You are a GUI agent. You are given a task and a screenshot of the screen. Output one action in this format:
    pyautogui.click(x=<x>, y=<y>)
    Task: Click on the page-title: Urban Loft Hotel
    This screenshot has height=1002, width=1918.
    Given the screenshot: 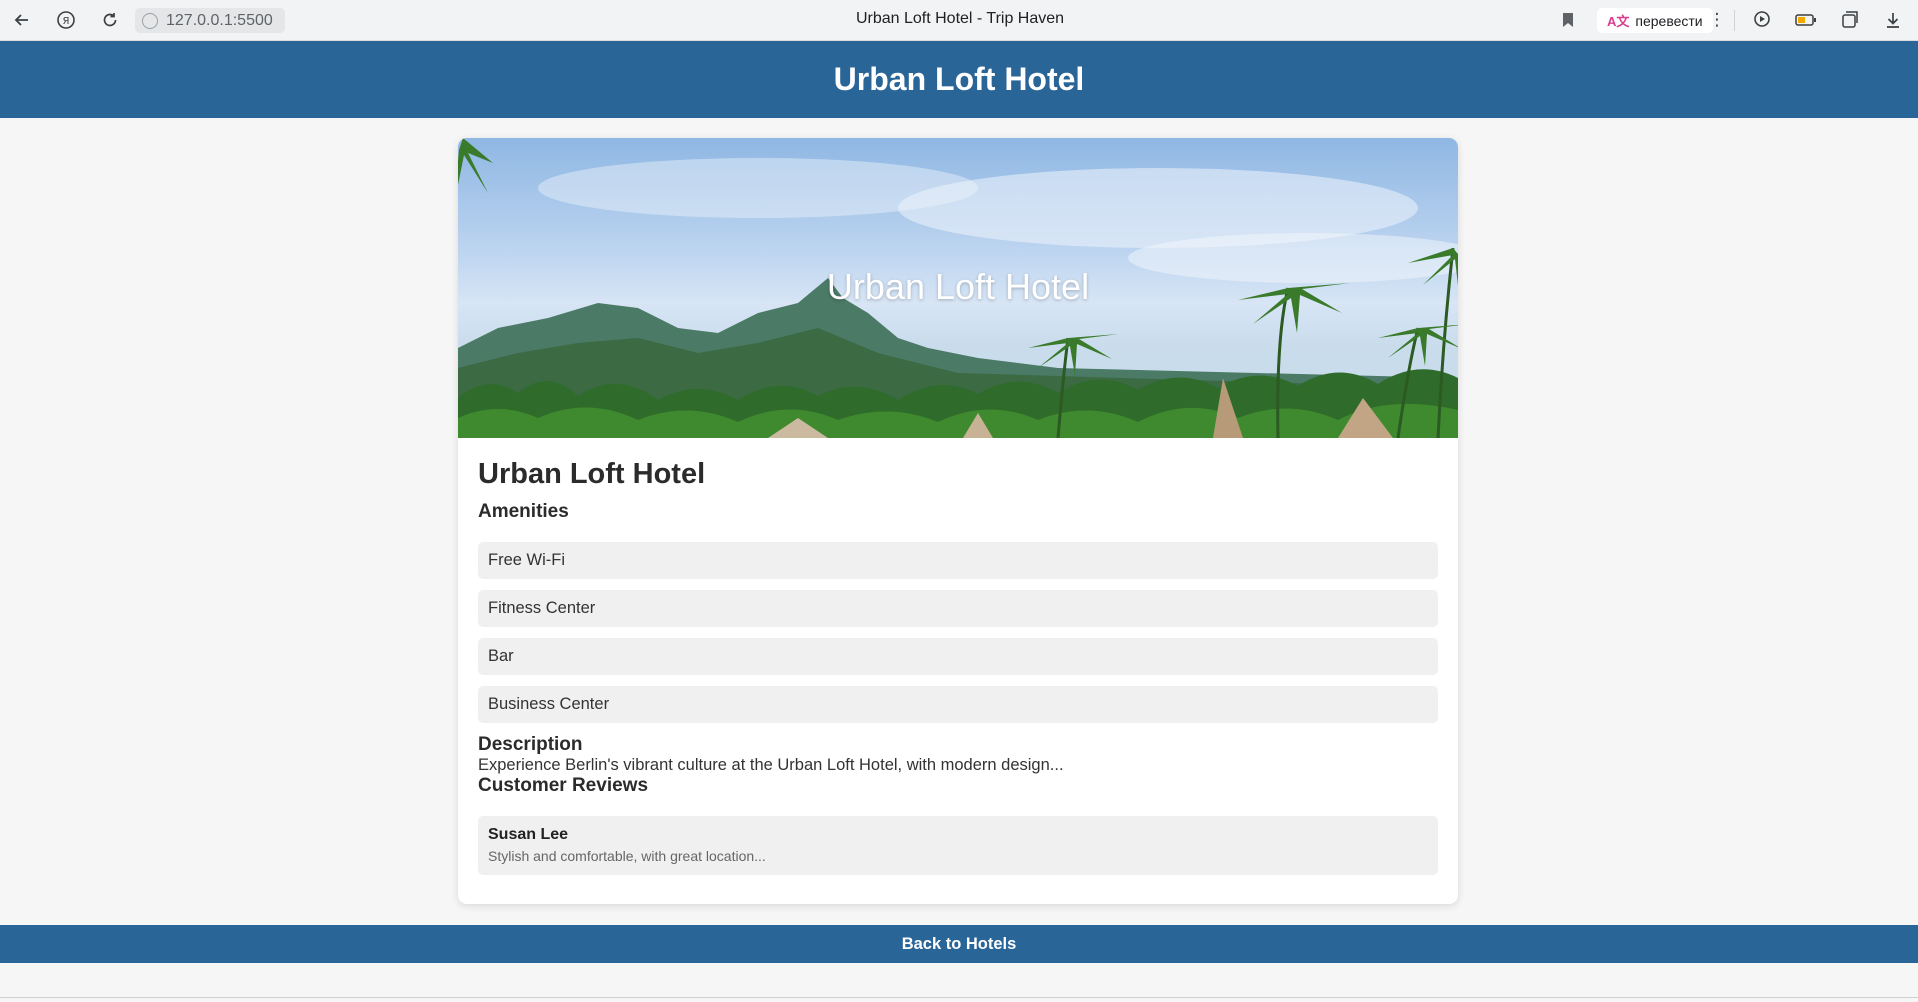 What is the action you would take?
    pyautogui.click(x=959, y=79)
    